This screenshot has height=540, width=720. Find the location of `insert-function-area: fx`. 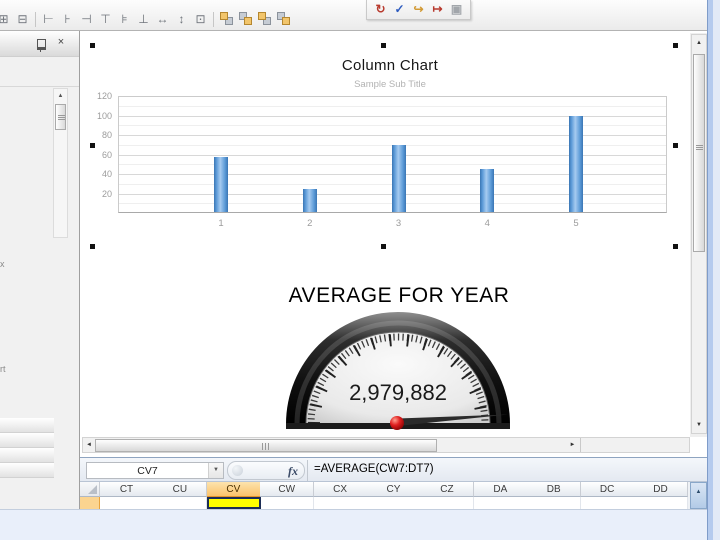

insert-function-area: fx is located at coordinates (266, 470).